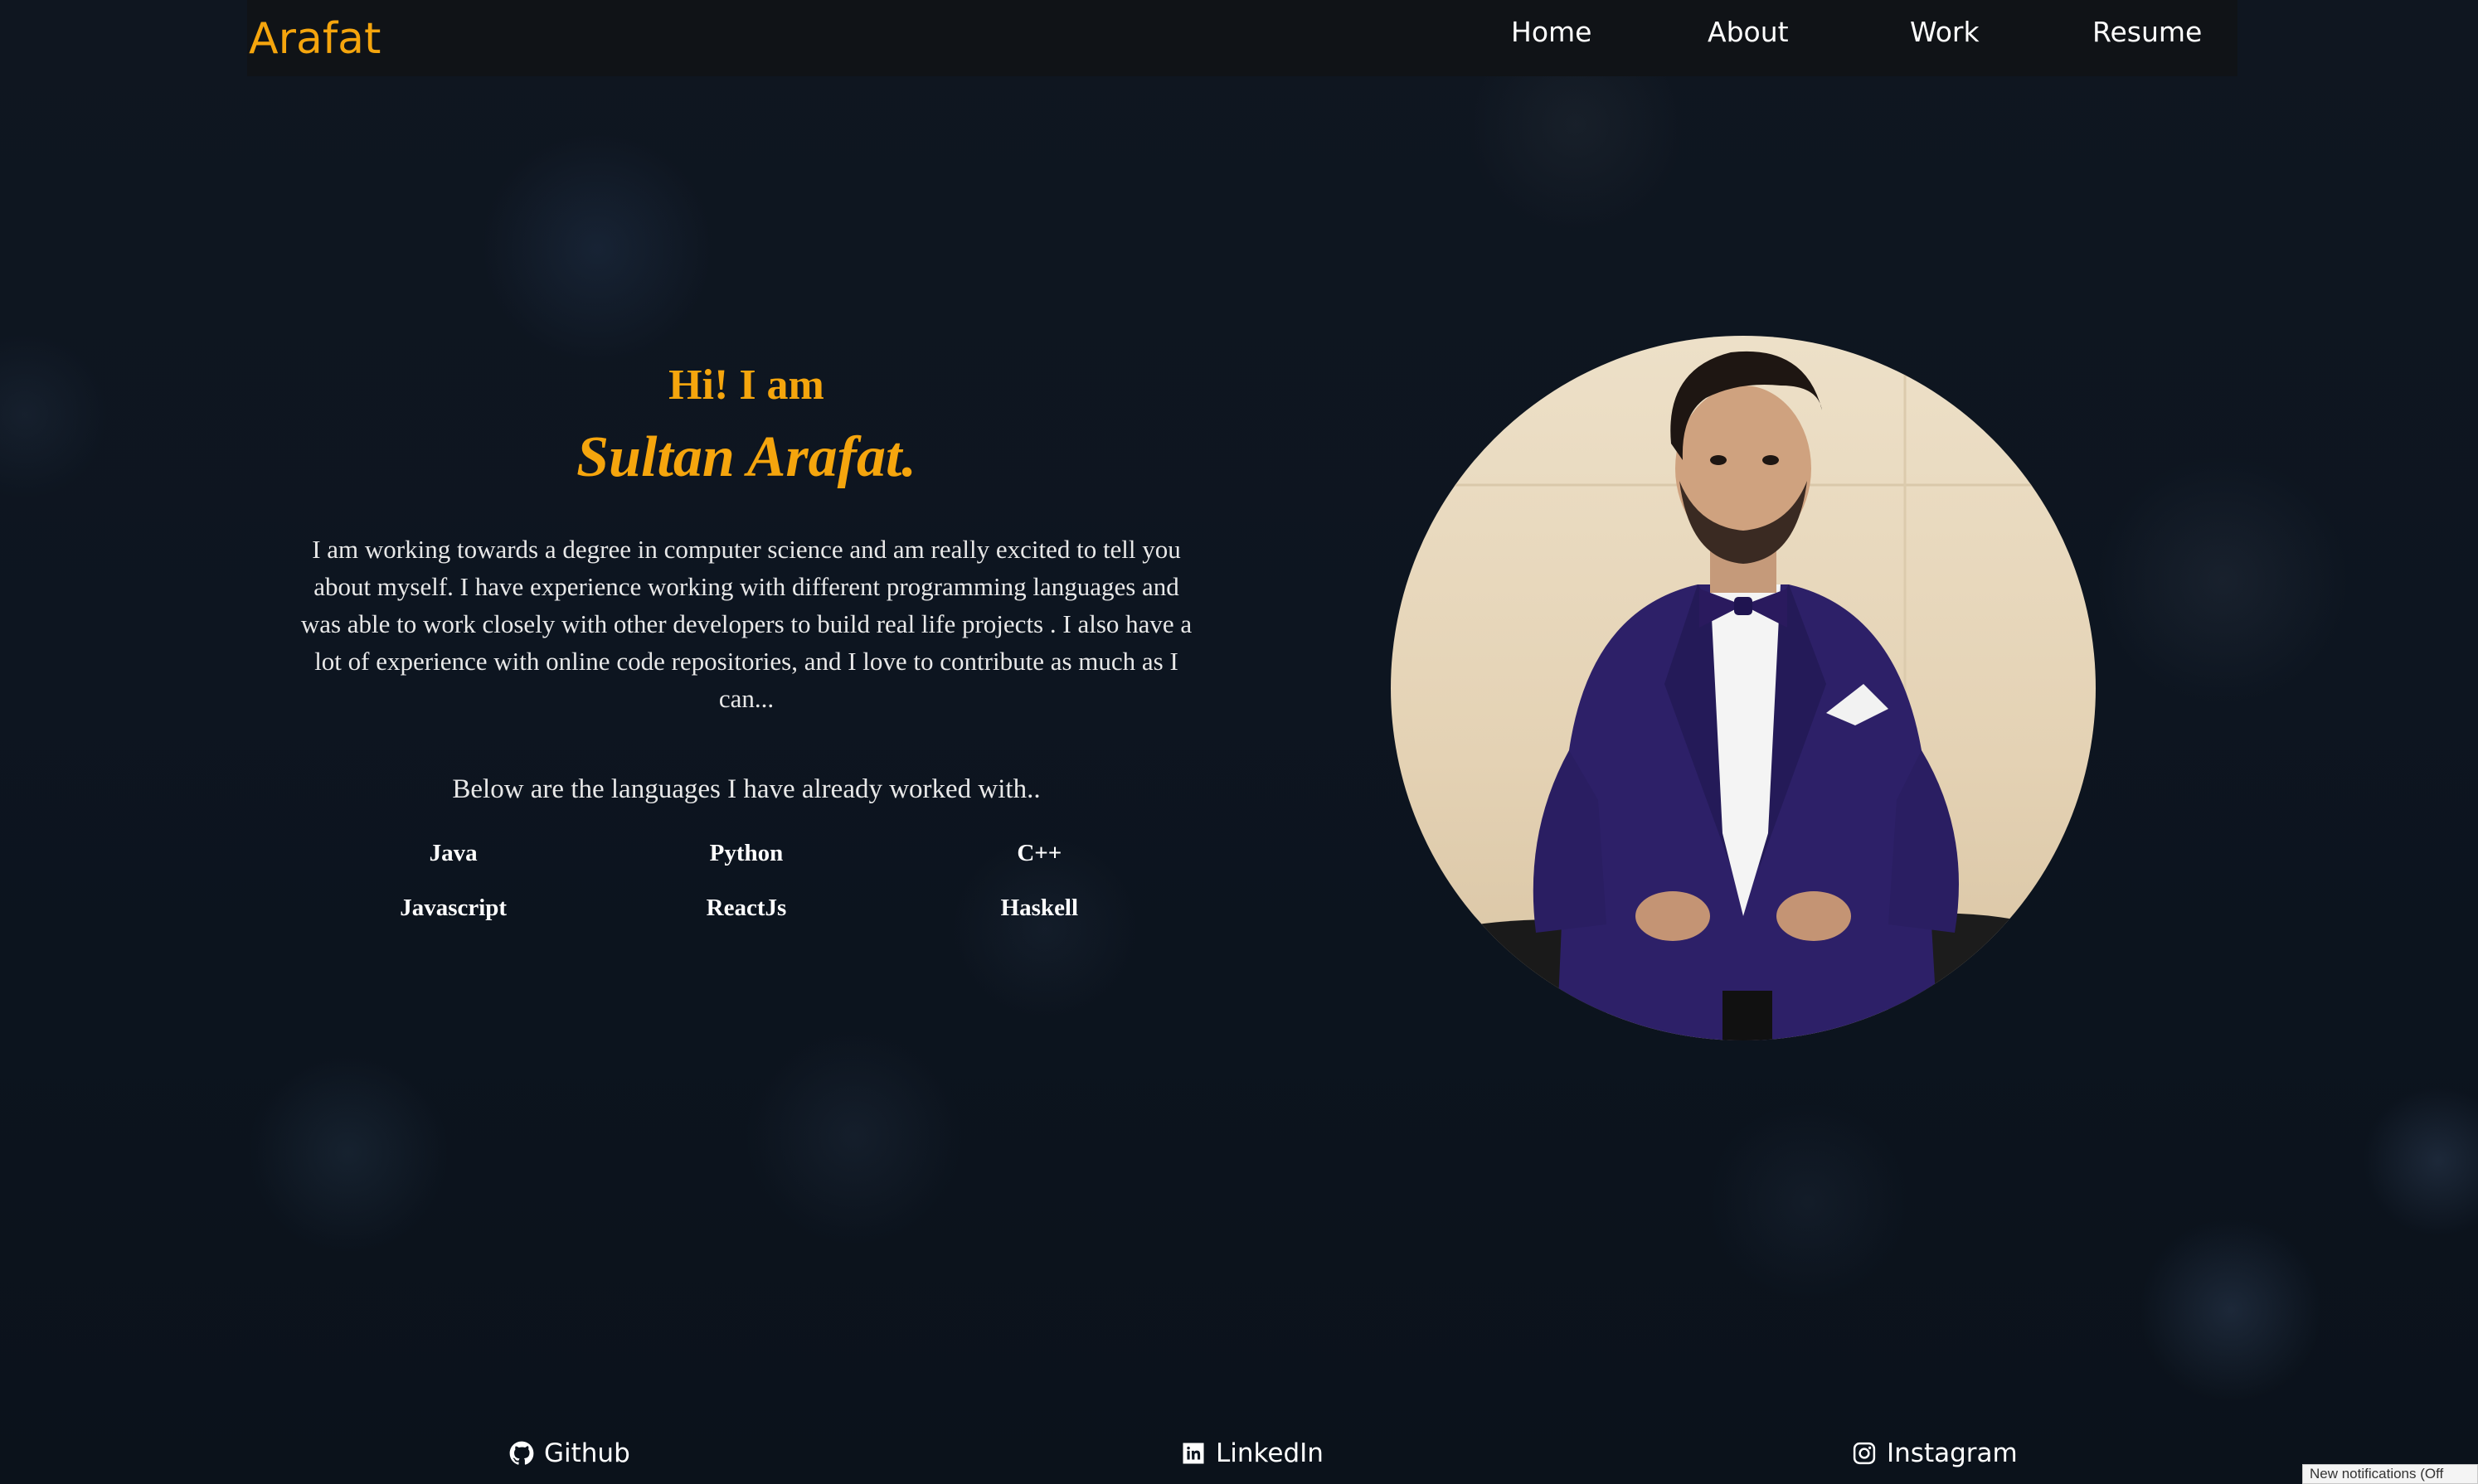 Image resolution: width=2478 pixels, height=1484 pixels. I want to click on language-item: C++, so click(1039, 853).